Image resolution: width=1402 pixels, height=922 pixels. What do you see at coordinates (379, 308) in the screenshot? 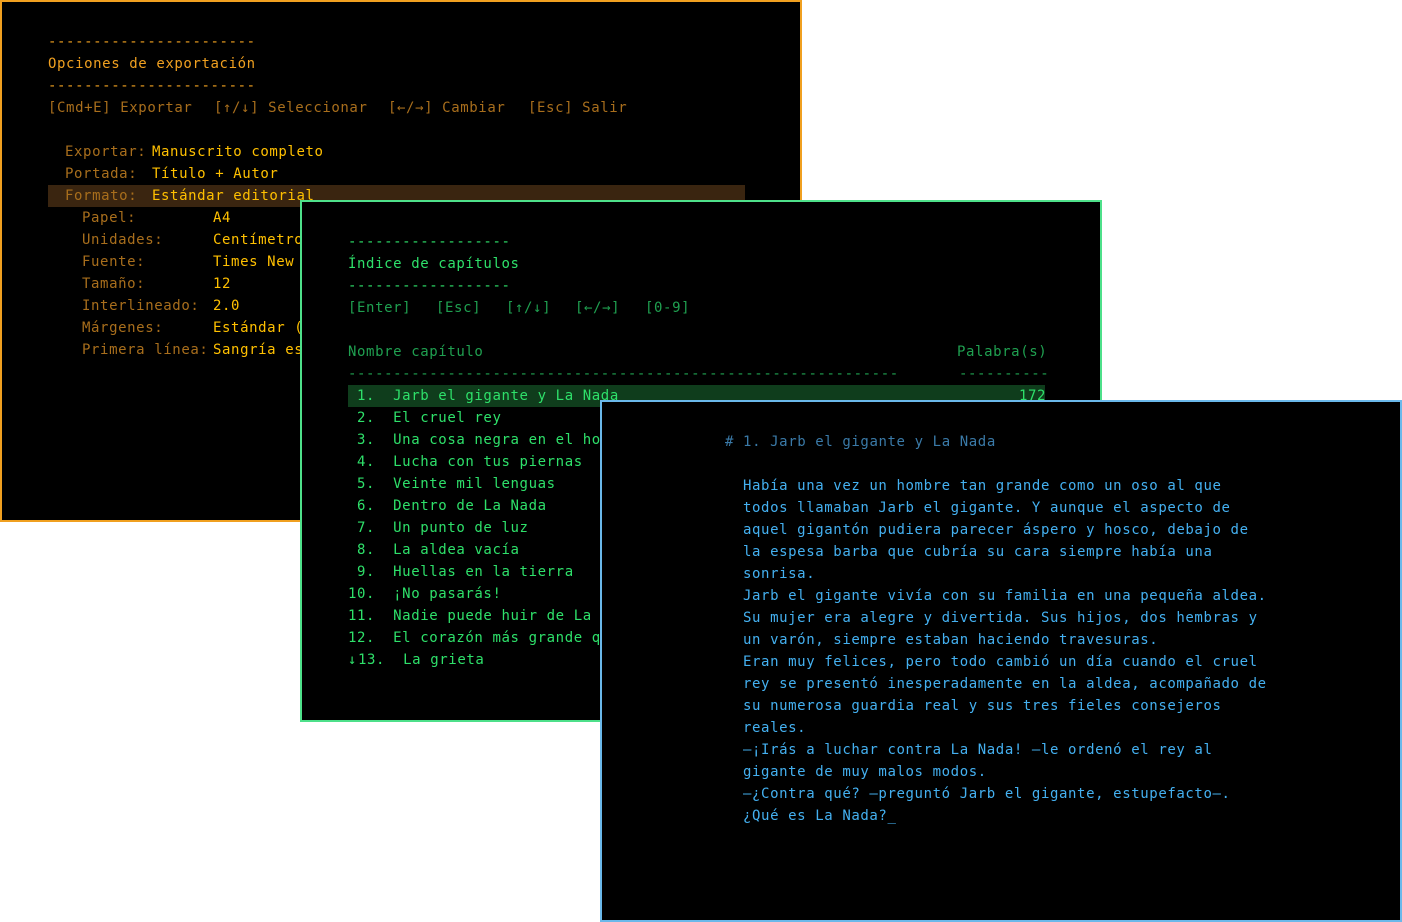
I see `enter-shortcut-hint: [Enter]` at bounding box center [379, 308].